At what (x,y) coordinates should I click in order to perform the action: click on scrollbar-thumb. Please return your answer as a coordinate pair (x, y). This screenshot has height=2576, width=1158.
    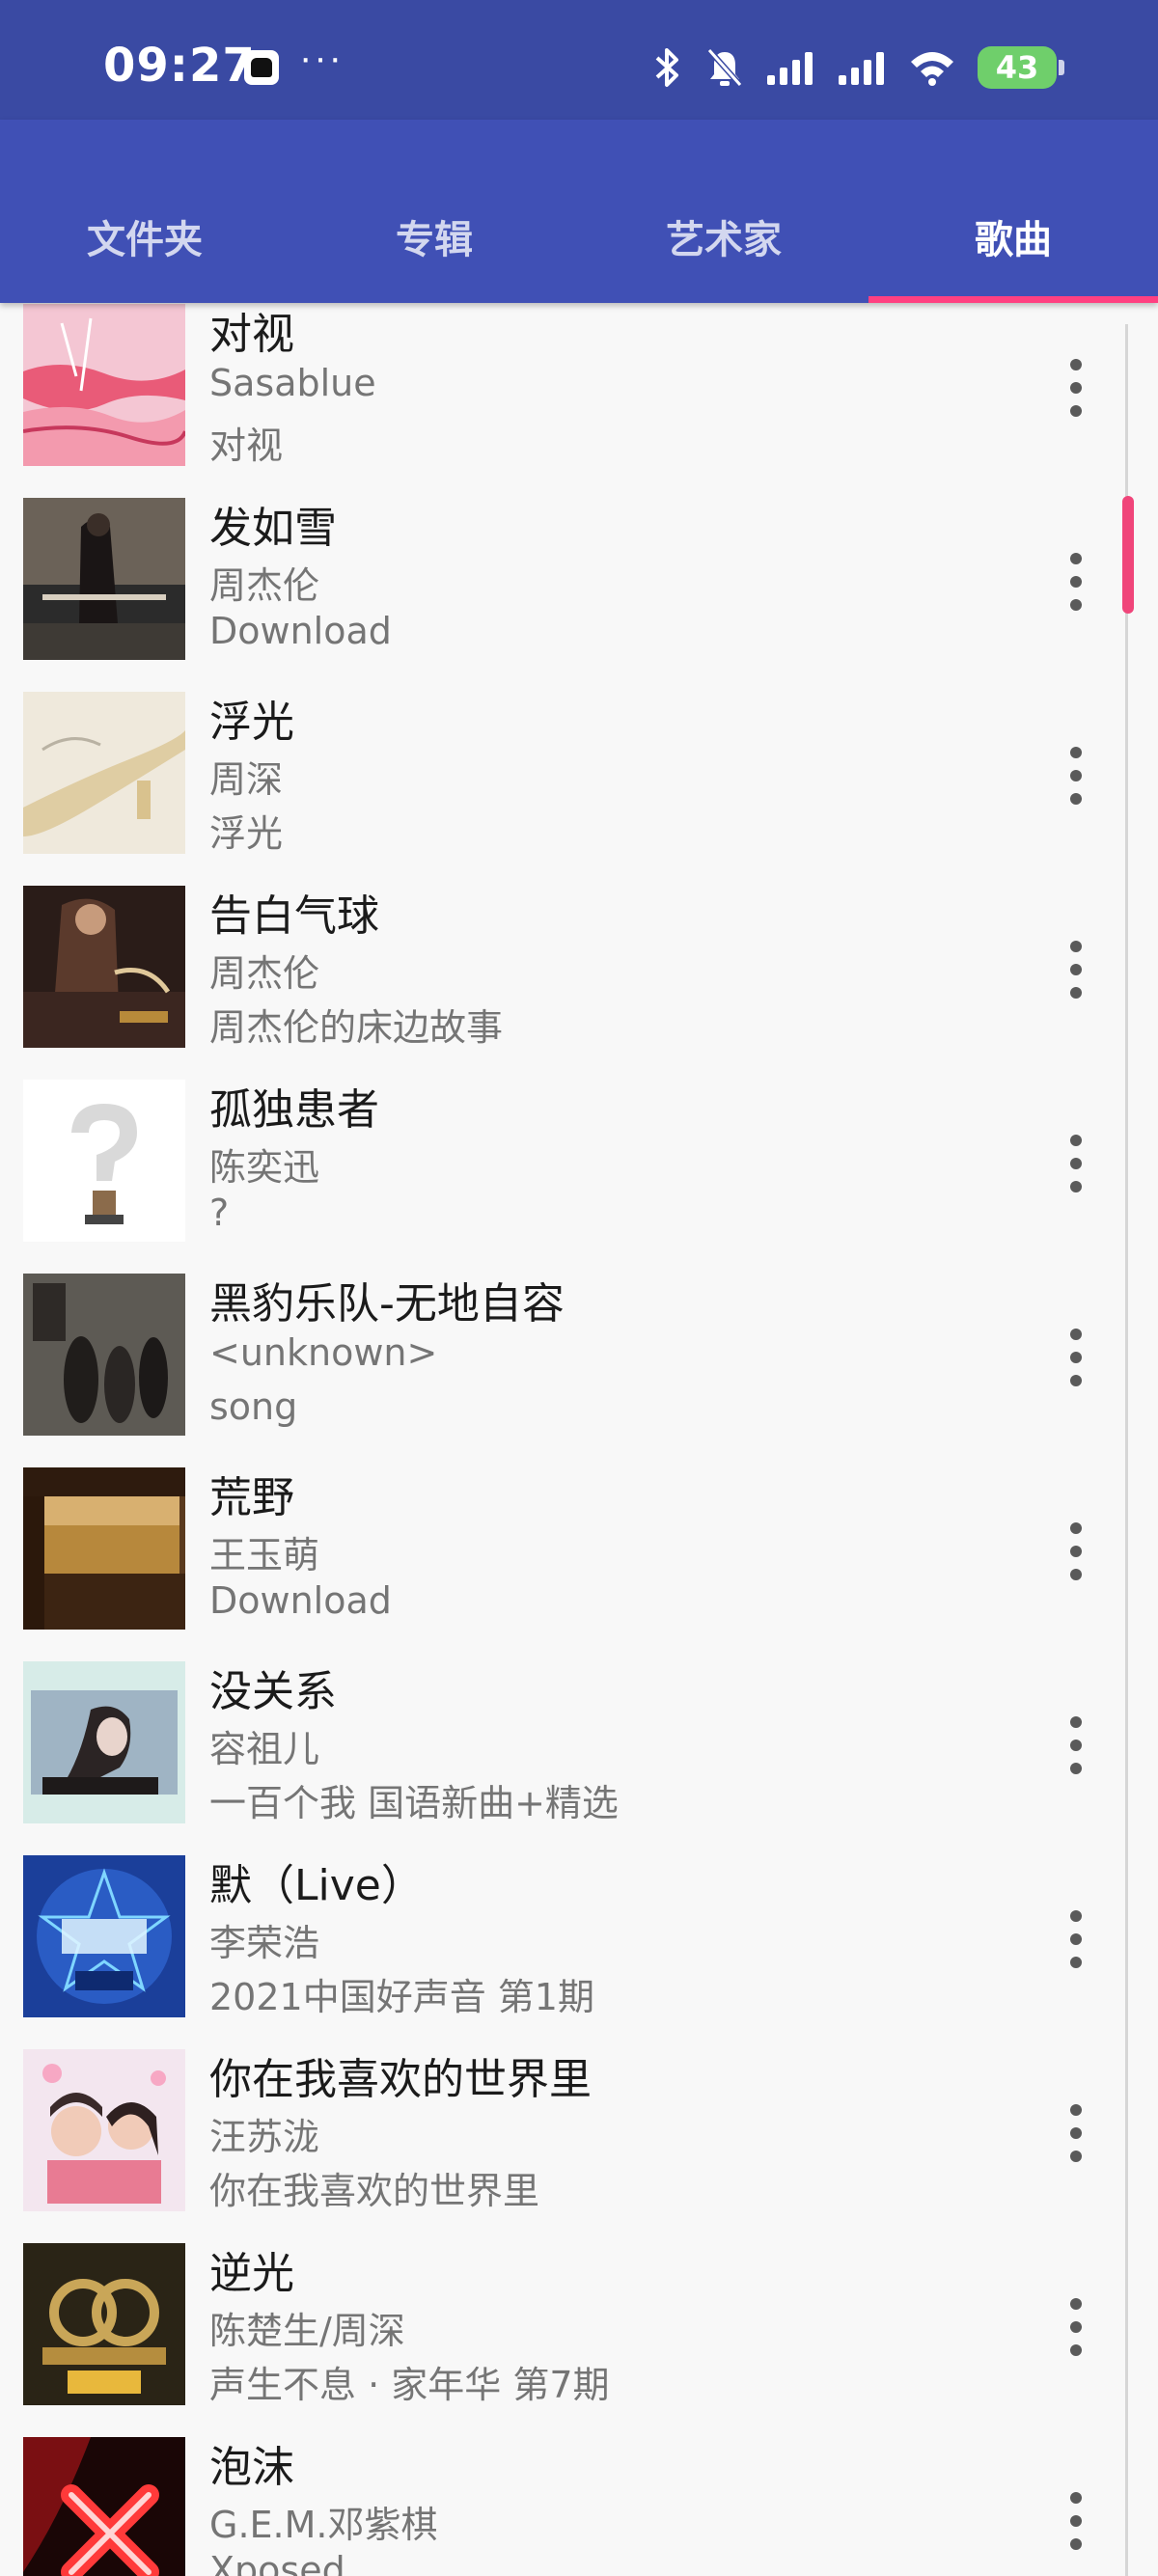
    Looking at the image, I should click on (1128, 555).